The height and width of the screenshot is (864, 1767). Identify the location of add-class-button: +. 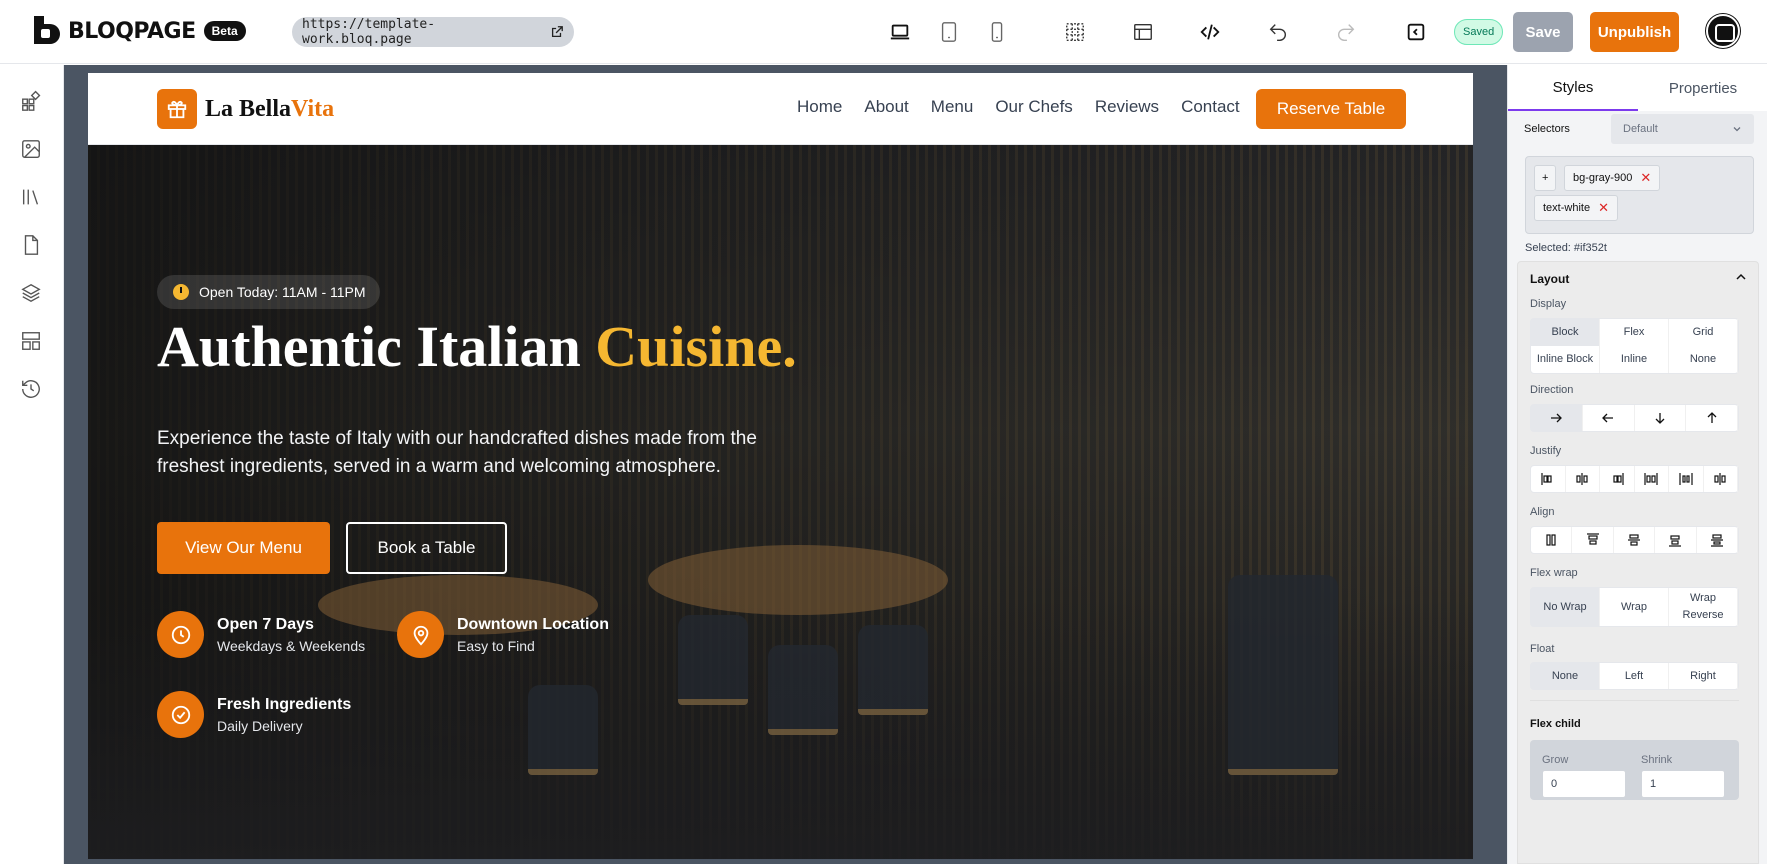
(1545, 178).